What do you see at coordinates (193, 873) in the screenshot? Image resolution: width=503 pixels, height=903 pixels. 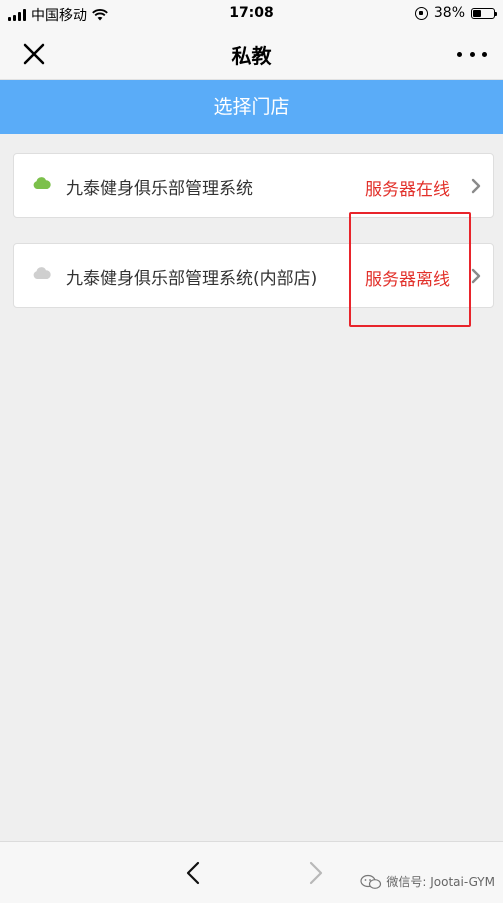 I see `chevron-left-icon` at bounding box center [193, 873].